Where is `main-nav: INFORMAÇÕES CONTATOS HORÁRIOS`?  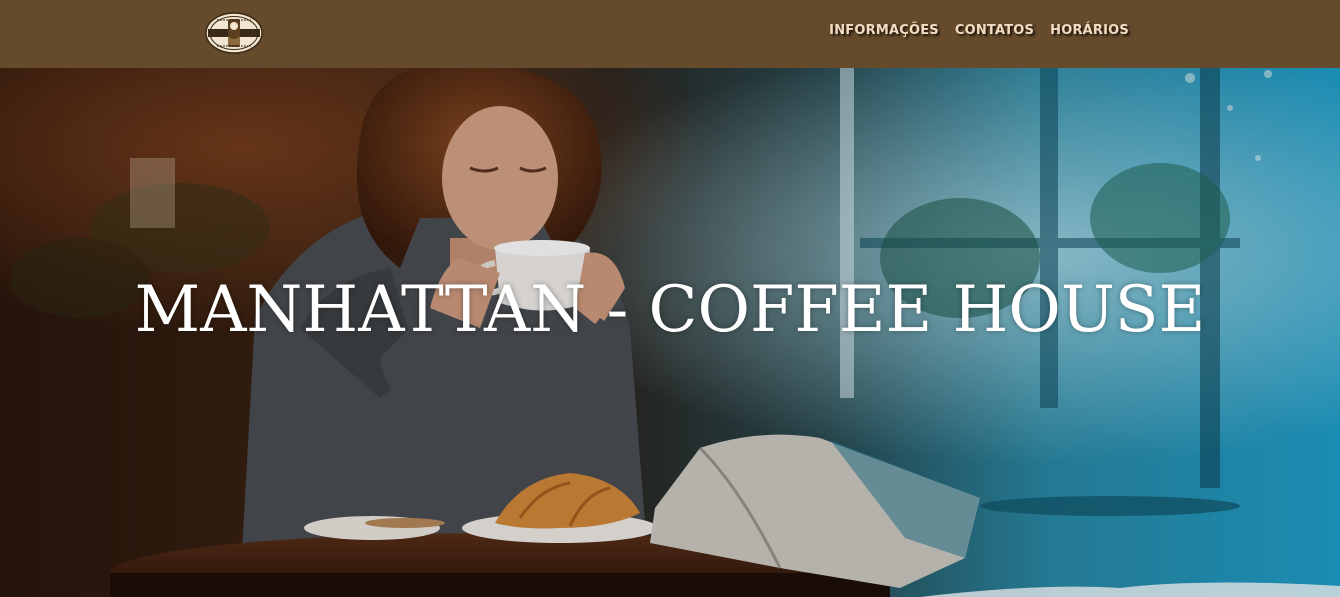
main-nav: INFORMAÇÕES CONTATOS HORÁRIOS is located at coordinates (979, 30).